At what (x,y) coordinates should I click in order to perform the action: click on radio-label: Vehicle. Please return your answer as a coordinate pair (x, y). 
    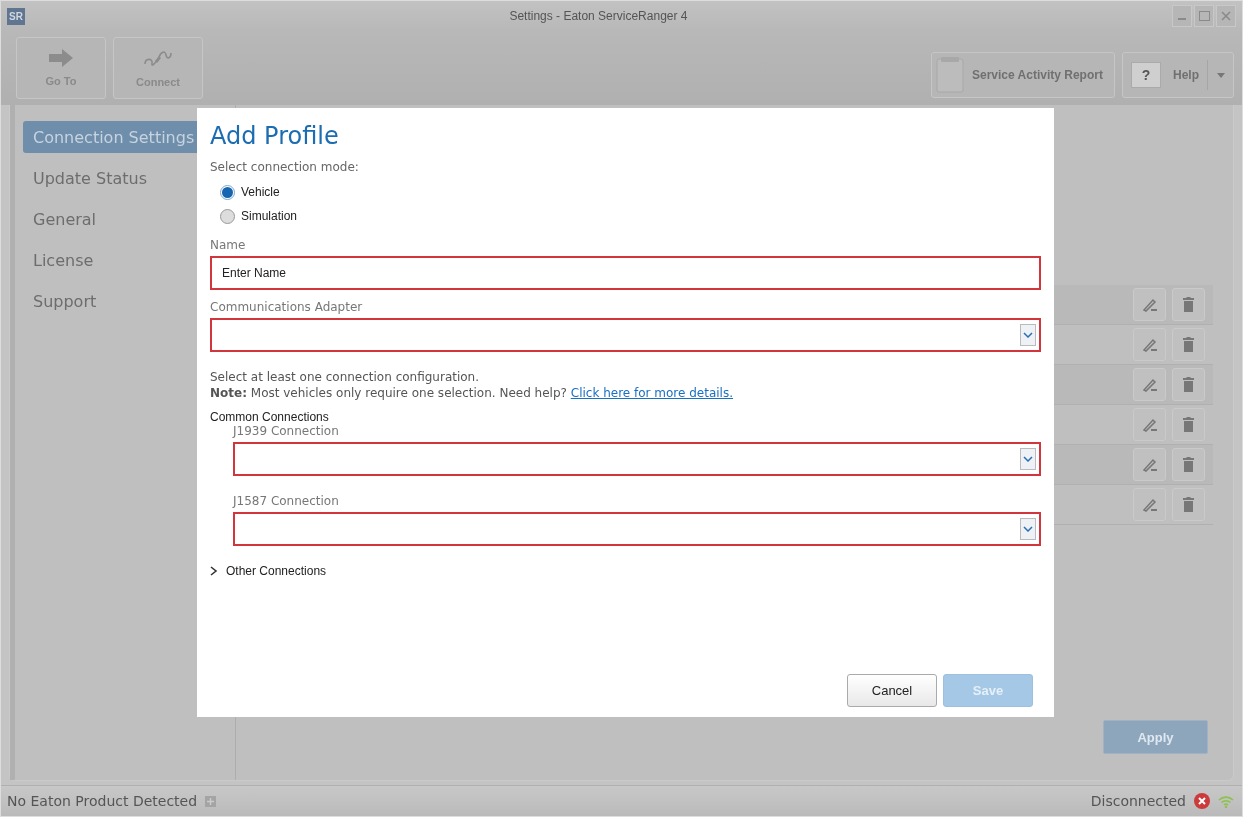
    Looking at the image, I should click on (260, 192).